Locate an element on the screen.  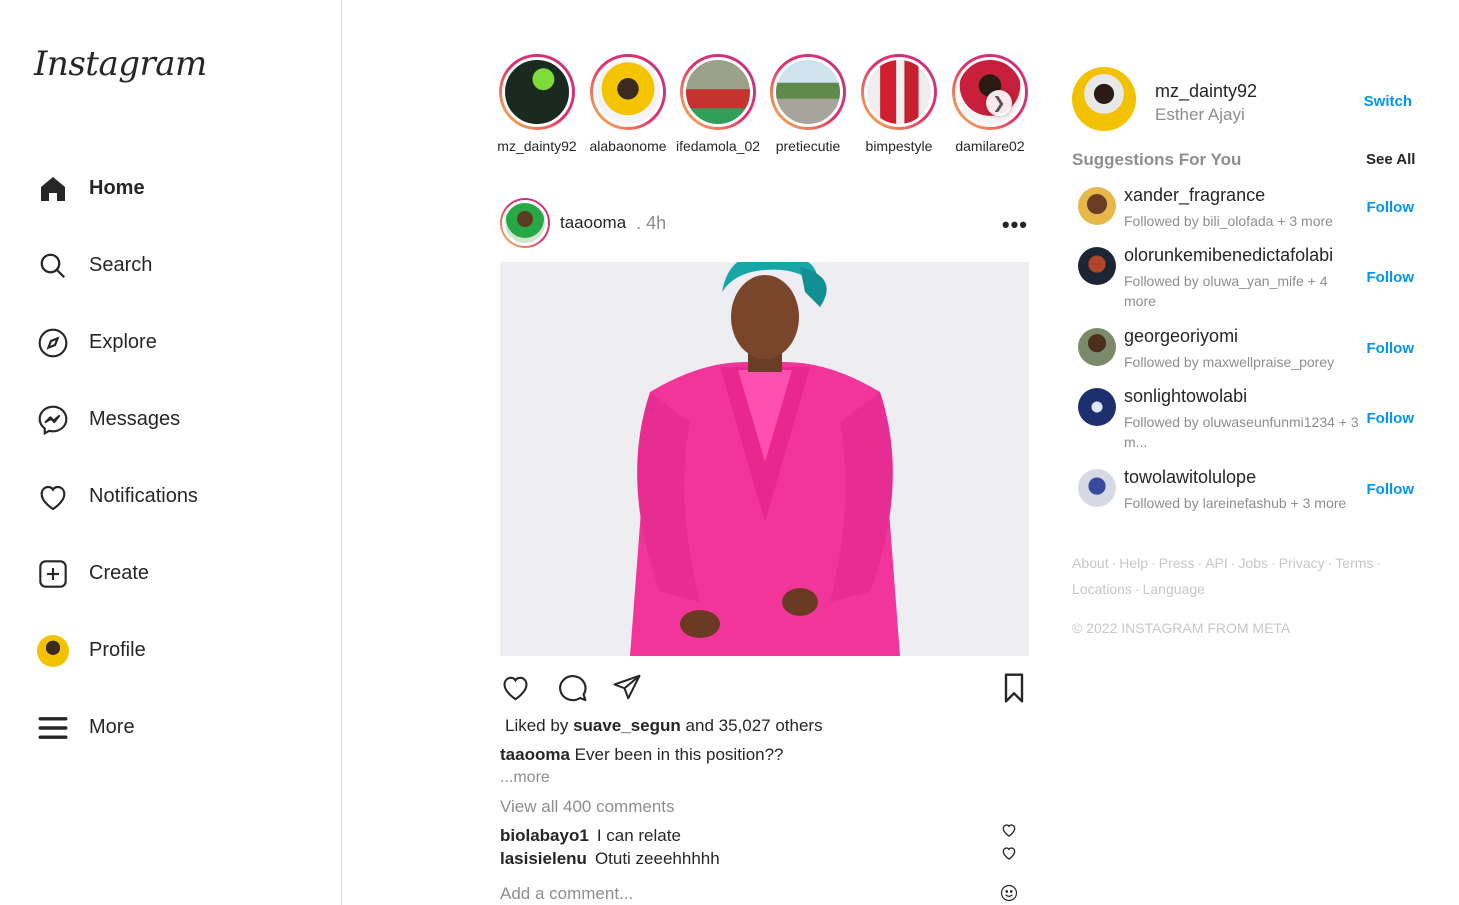
current-user-card: mz_dainty92 Esther Ajayi Switch is located at coordinates (1243, 99).